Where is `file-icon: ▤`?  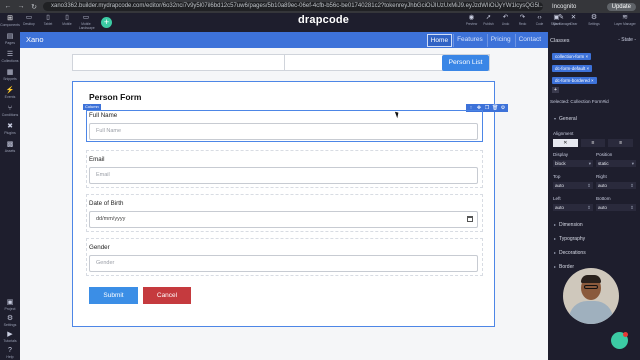
file-icon: ▤ is located at coordinates (10, 36).